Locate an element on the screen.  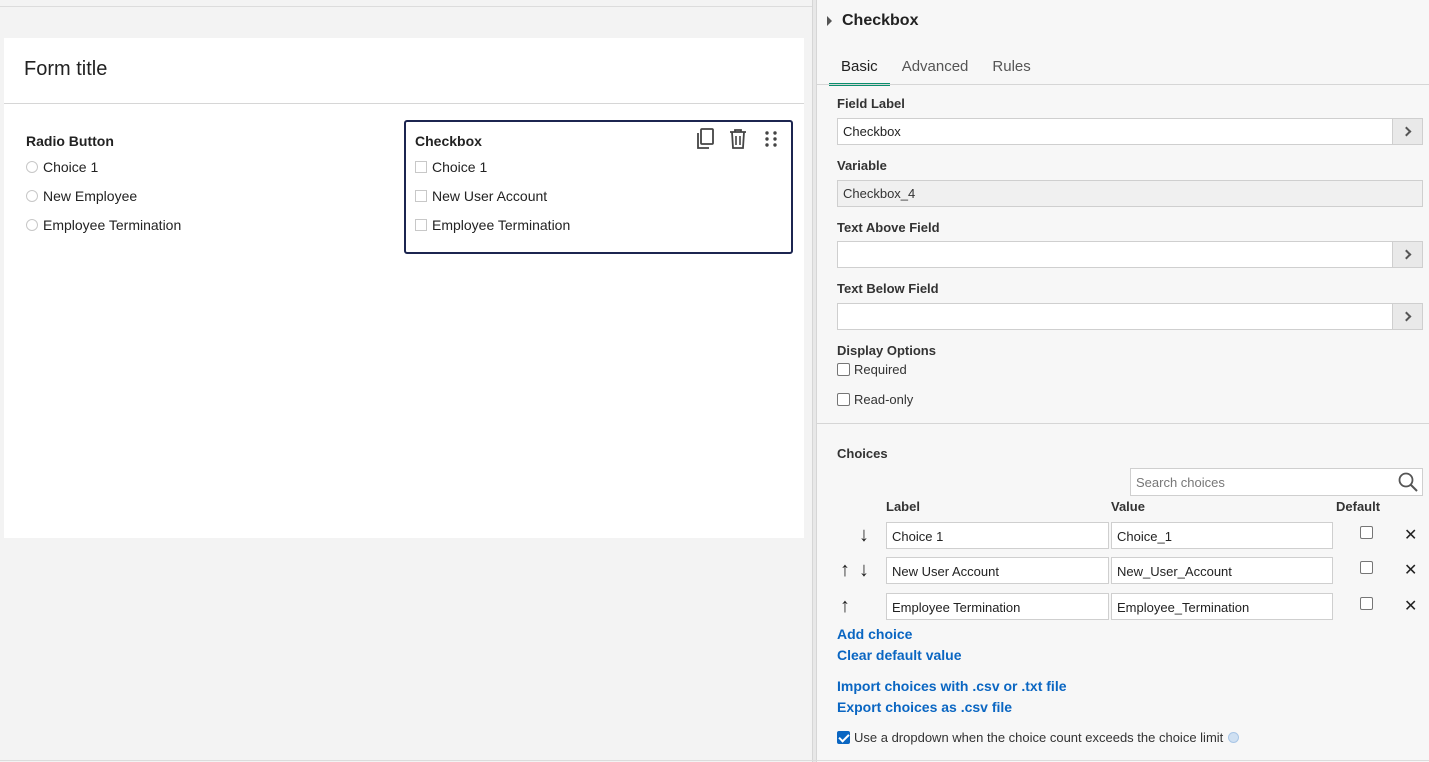
choice-label-input: Employee Termination is located at coordinates (997, 606).